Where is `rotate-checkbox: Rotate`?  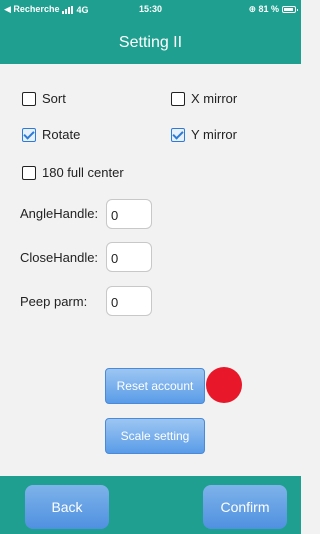 rotate-checkbox: Rotate is located at coordinates (51, 134).